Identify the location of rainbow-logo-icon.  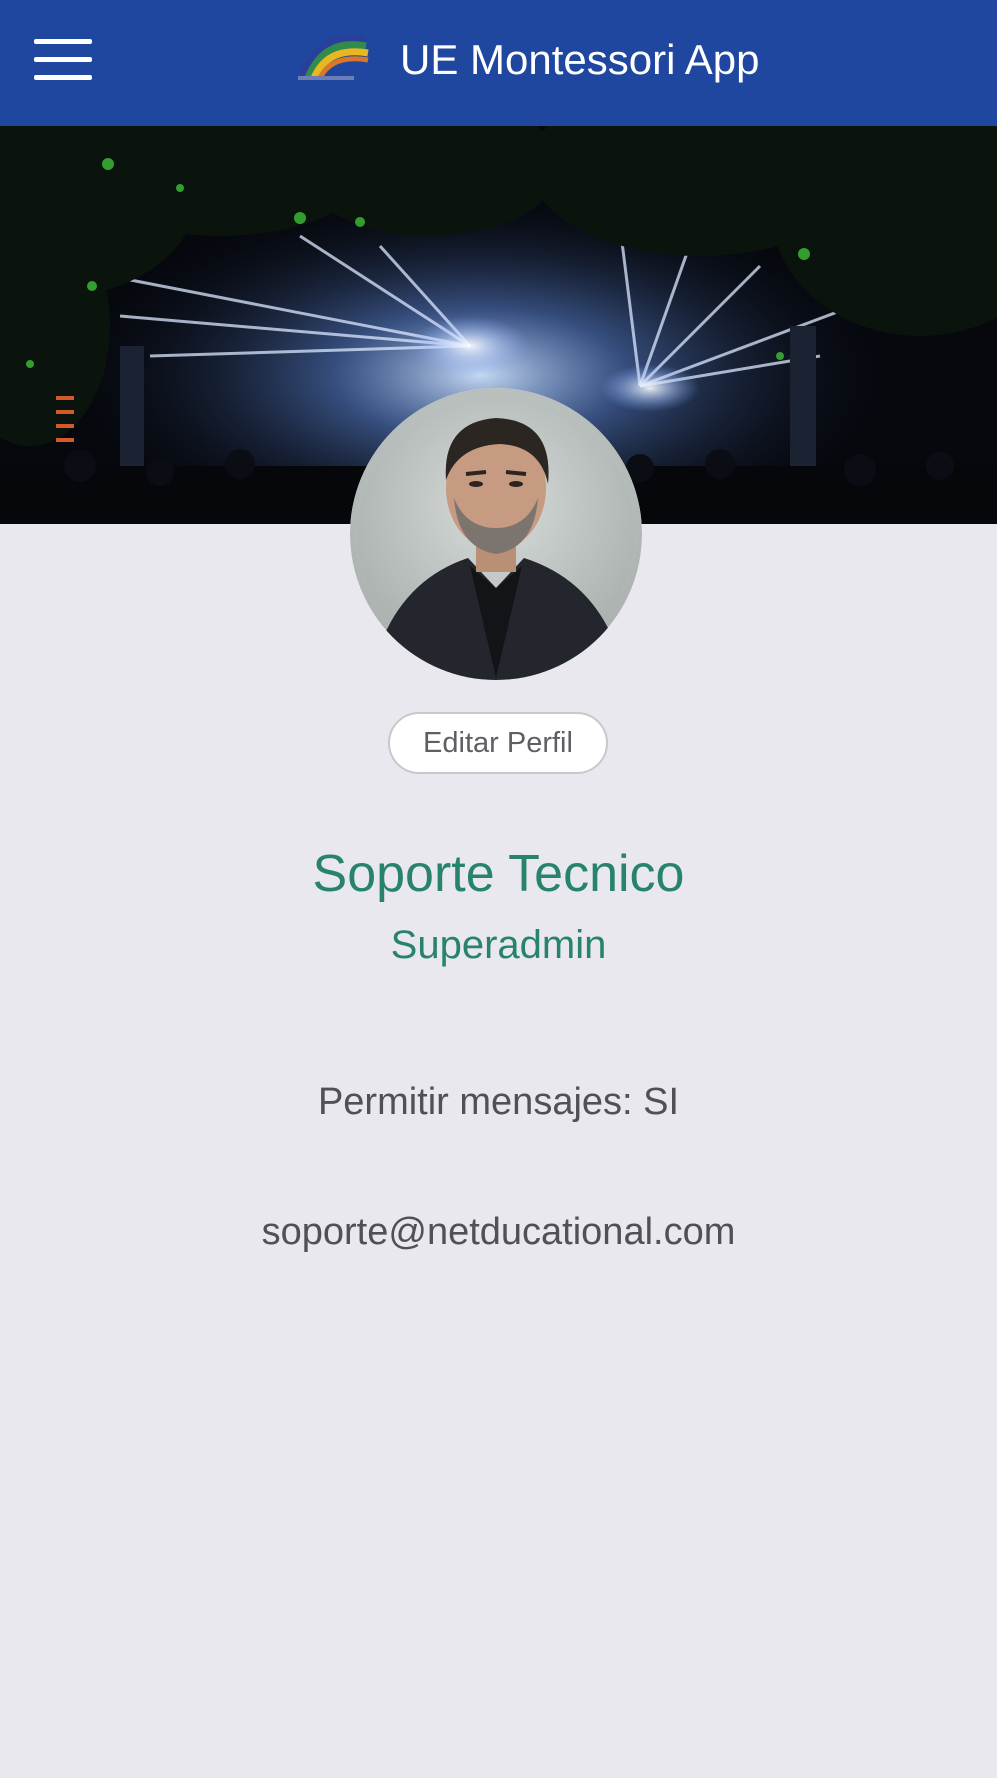
(333, 57).